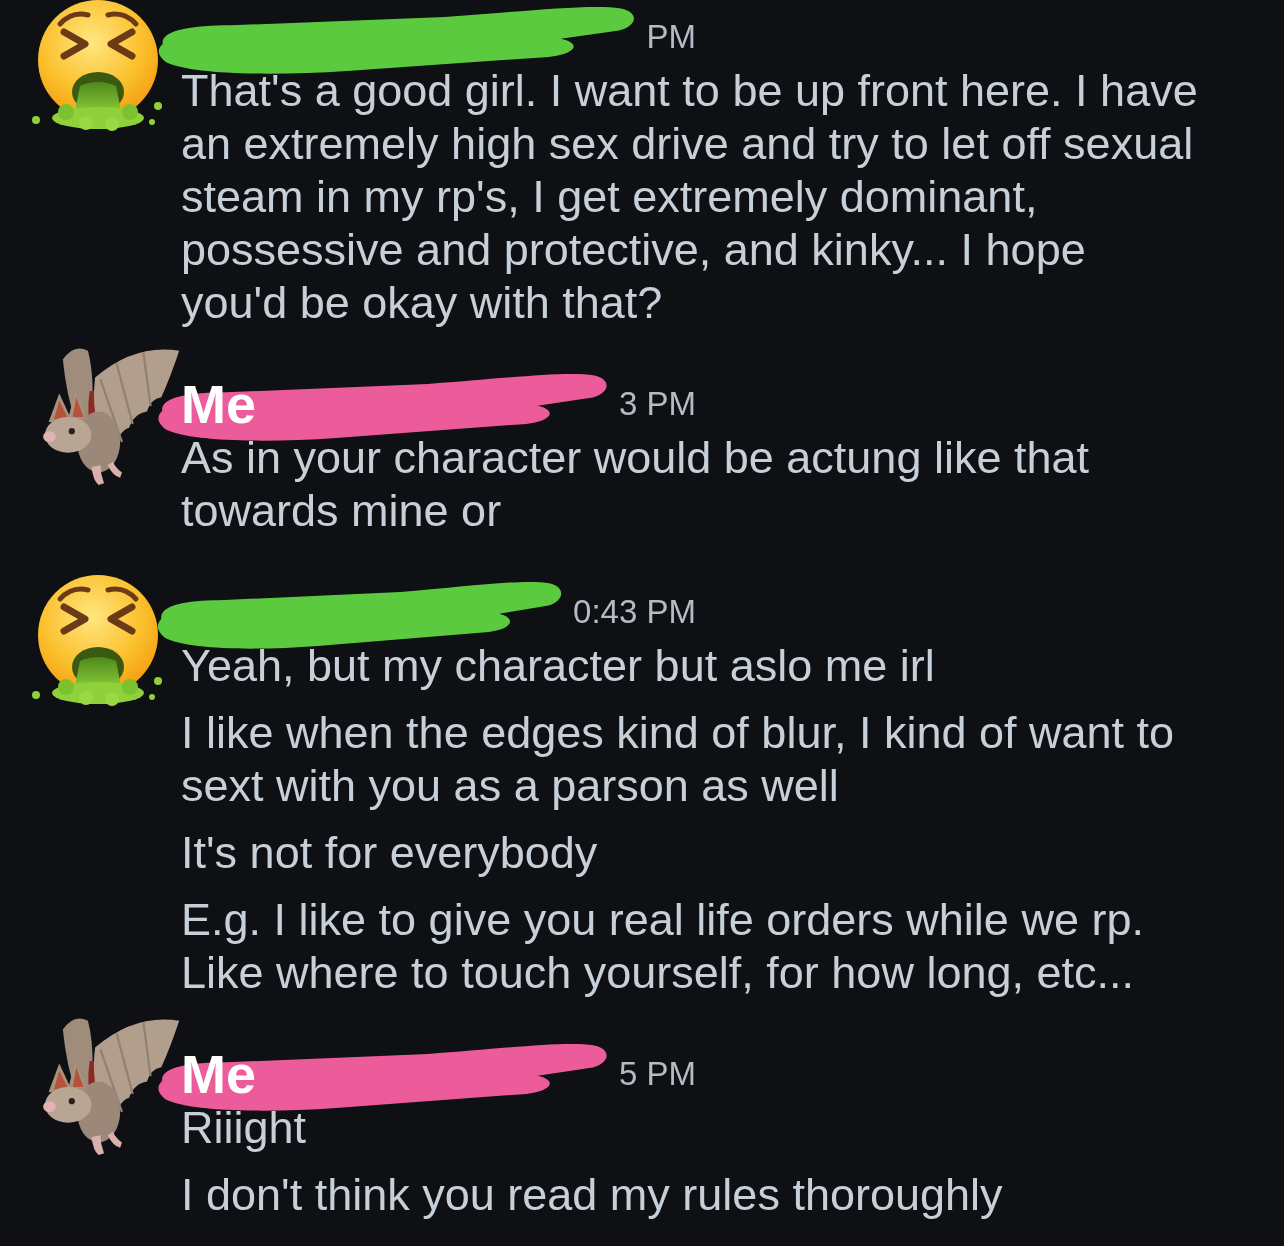  What do you see at coordinates (244, 1127) in the screenshot?
I see `message-text: Riiight` at bounding box center [244, 1127].